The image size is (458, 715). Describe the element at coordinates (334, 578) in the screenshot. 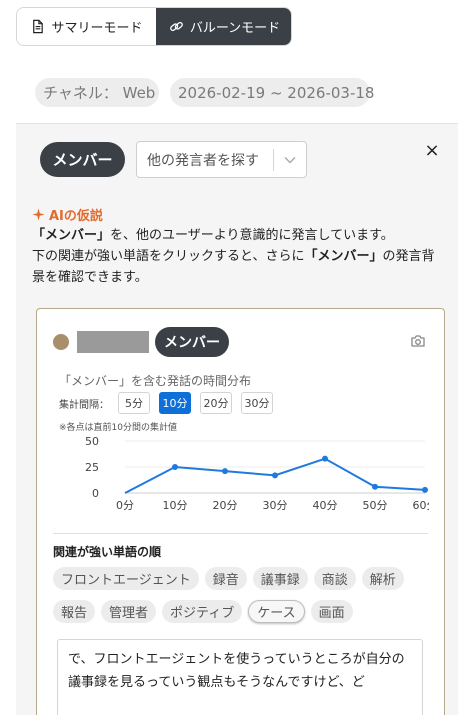

I see `related-word-chip: 商談` at that location.